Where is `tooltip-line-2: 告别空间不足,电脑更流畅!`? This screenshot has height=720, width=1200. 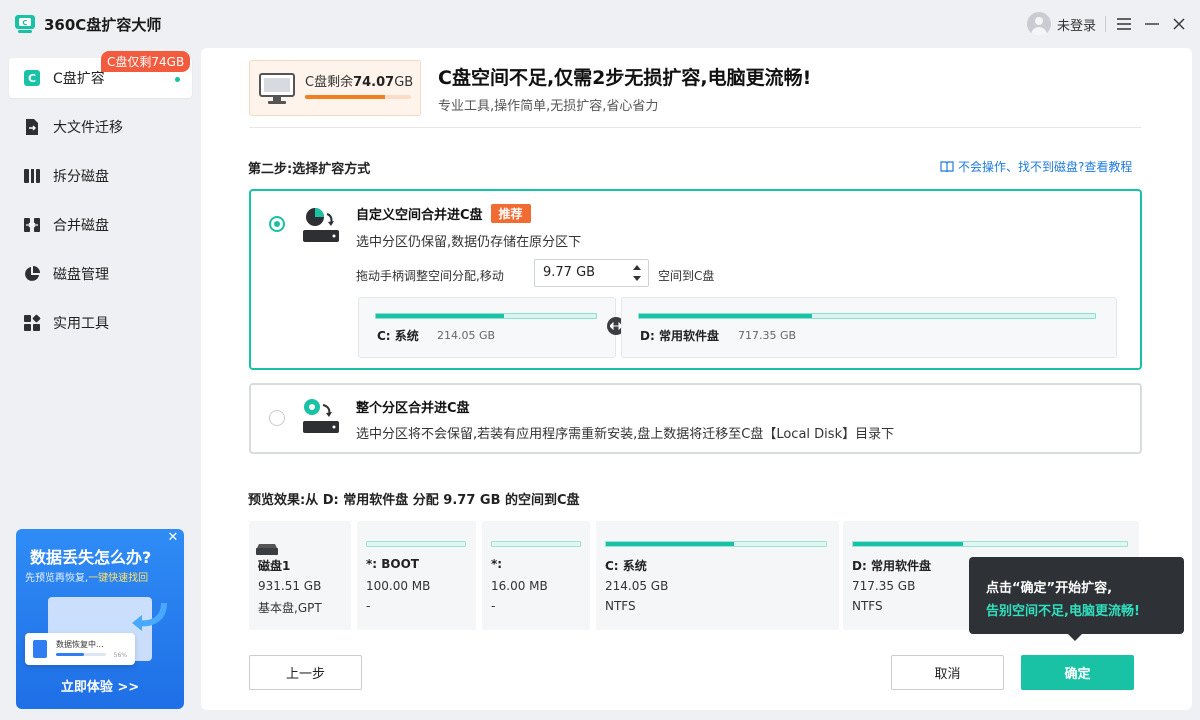 tooltip-line-2: 告别空间不足,电脑更流畅! is located at coordinates (1063, 611).